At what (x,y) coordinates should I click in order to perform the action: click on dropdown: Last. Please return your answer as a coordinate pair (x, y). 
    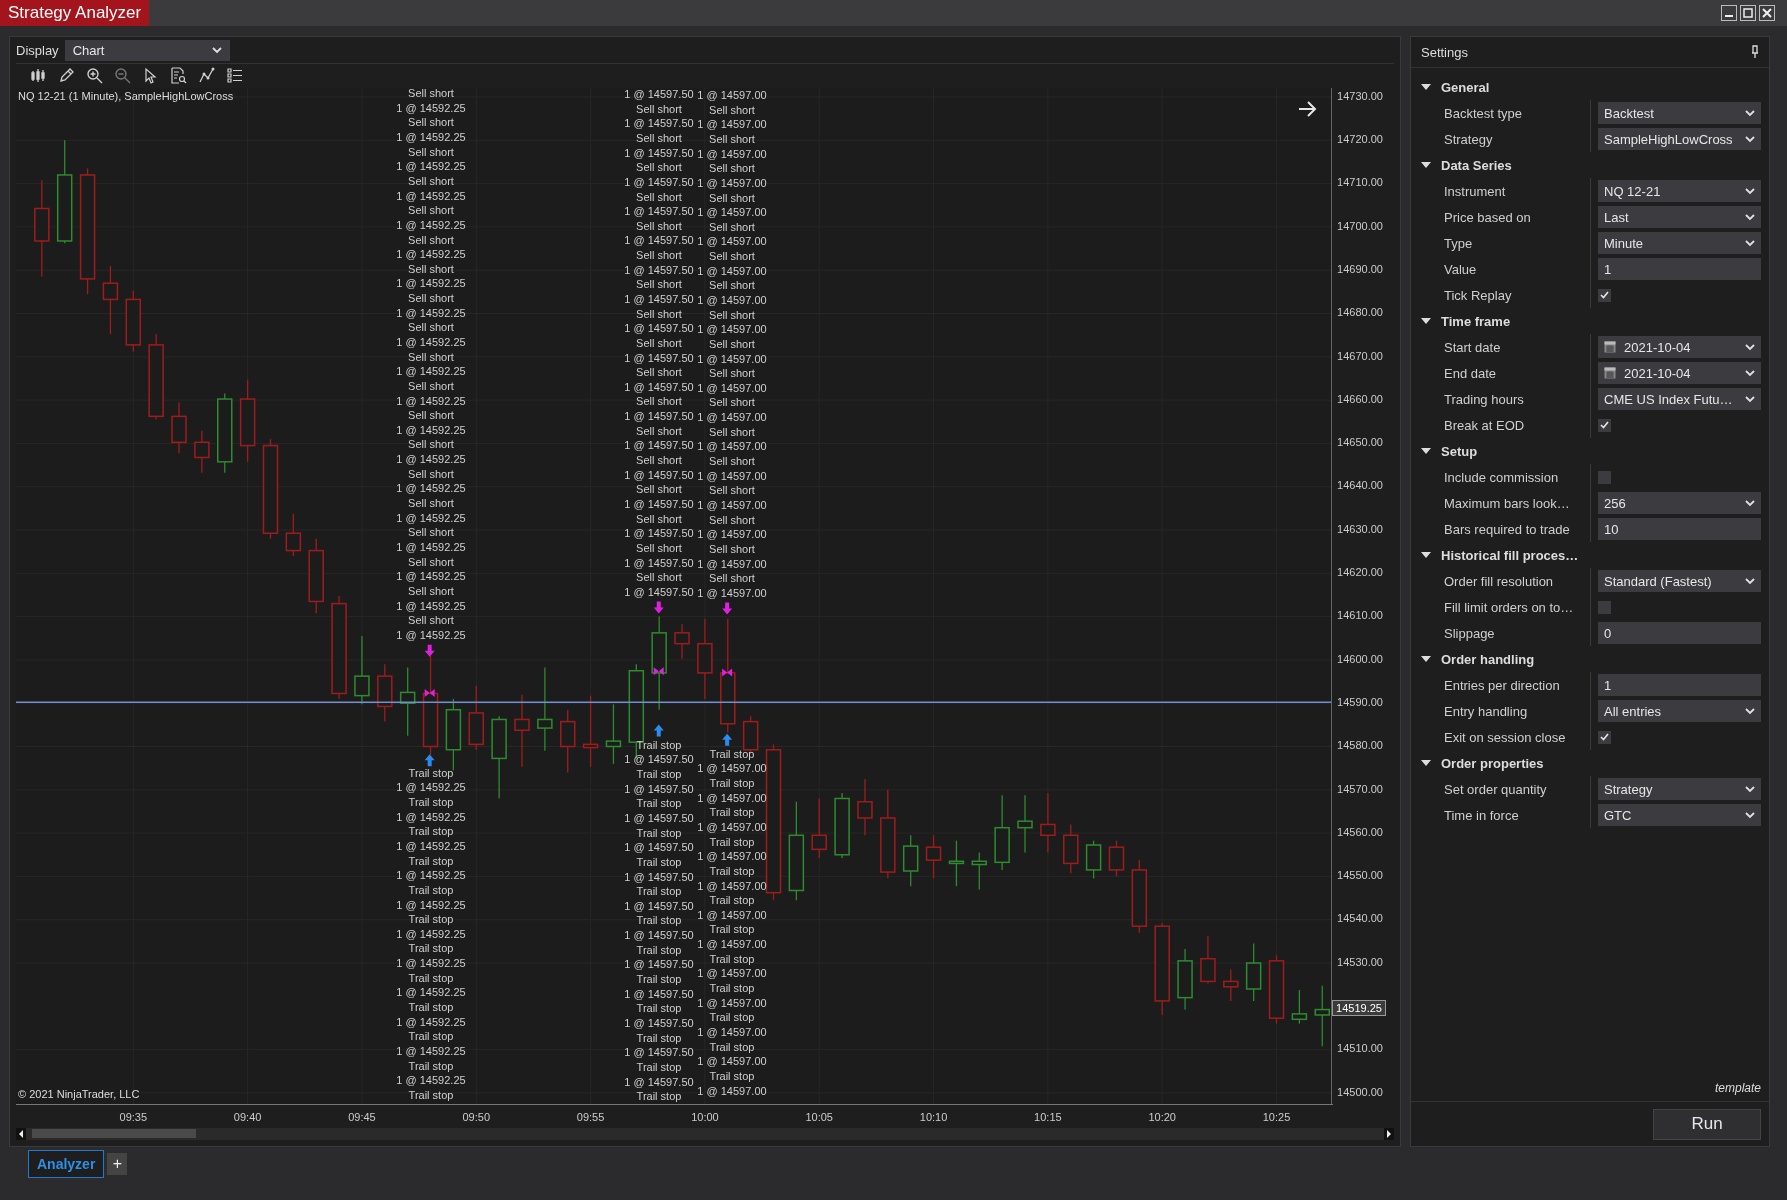
    Looking at the image, I should click on (1679, 217).